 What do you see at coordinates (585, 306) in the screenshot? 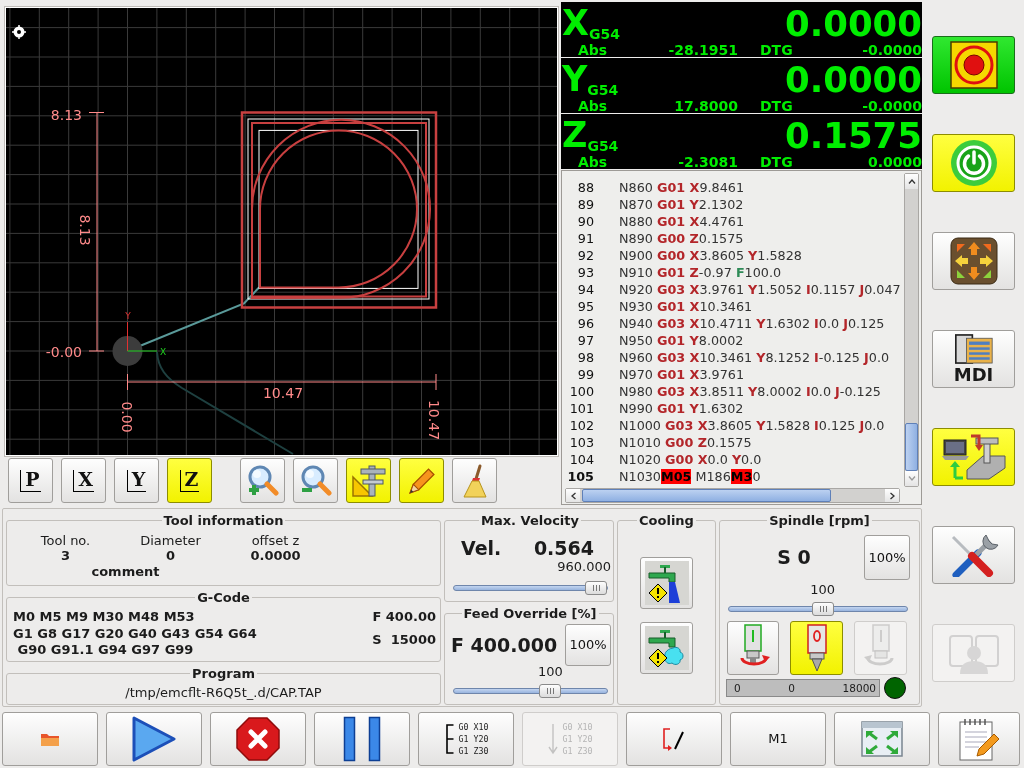
I see `line-number: 95` at bounding box center [585, 306].